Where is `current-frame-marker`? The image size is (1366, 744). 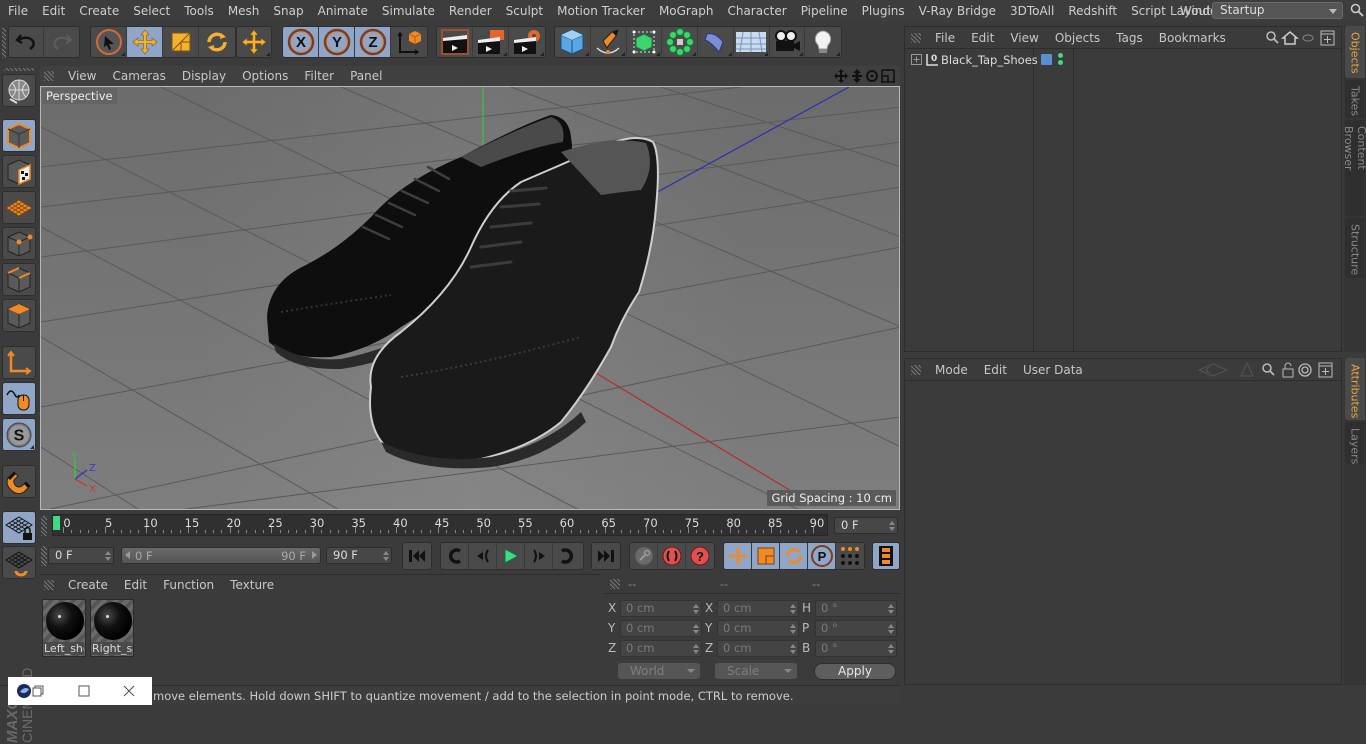
current-frame-marker is located at coordinates (56, 523).